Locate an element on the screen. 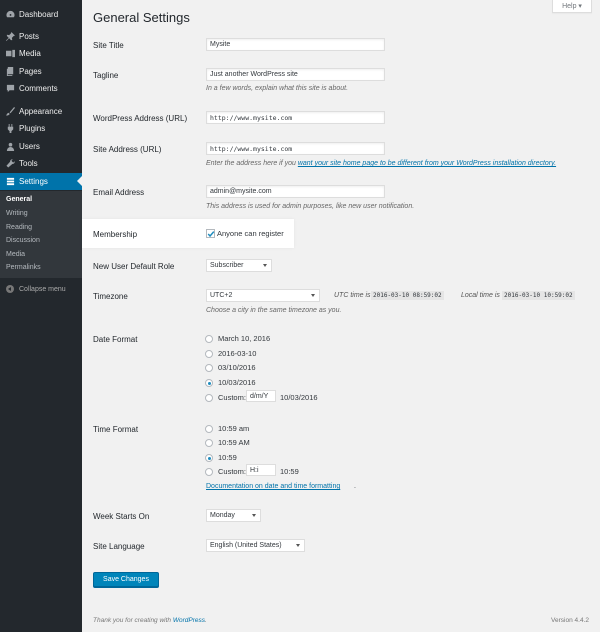  users-icon is located at coordinates (10, 147).